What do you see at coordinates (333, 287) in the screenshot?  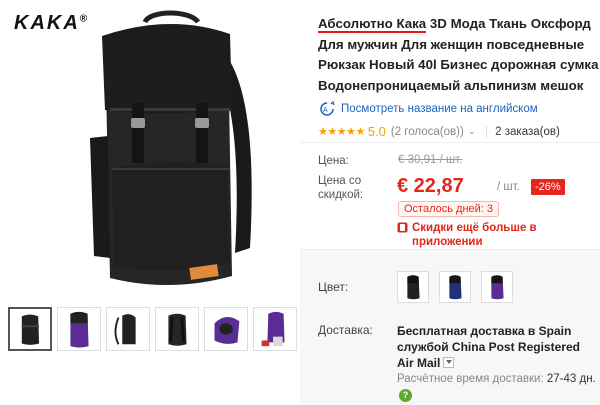 I see `color-label: Цвет:` at bounding box center [333, 287].